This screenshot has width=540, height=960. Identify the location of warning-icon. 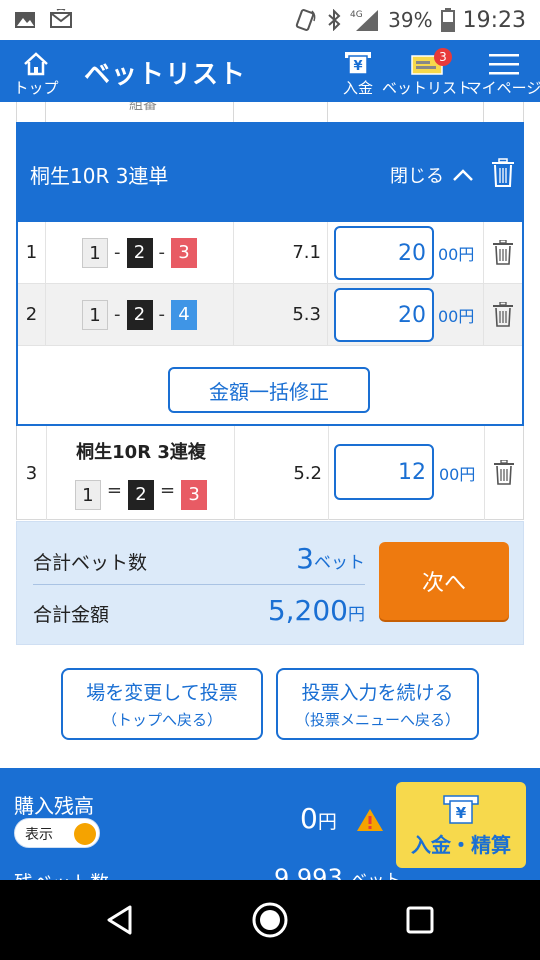
(370, 820).